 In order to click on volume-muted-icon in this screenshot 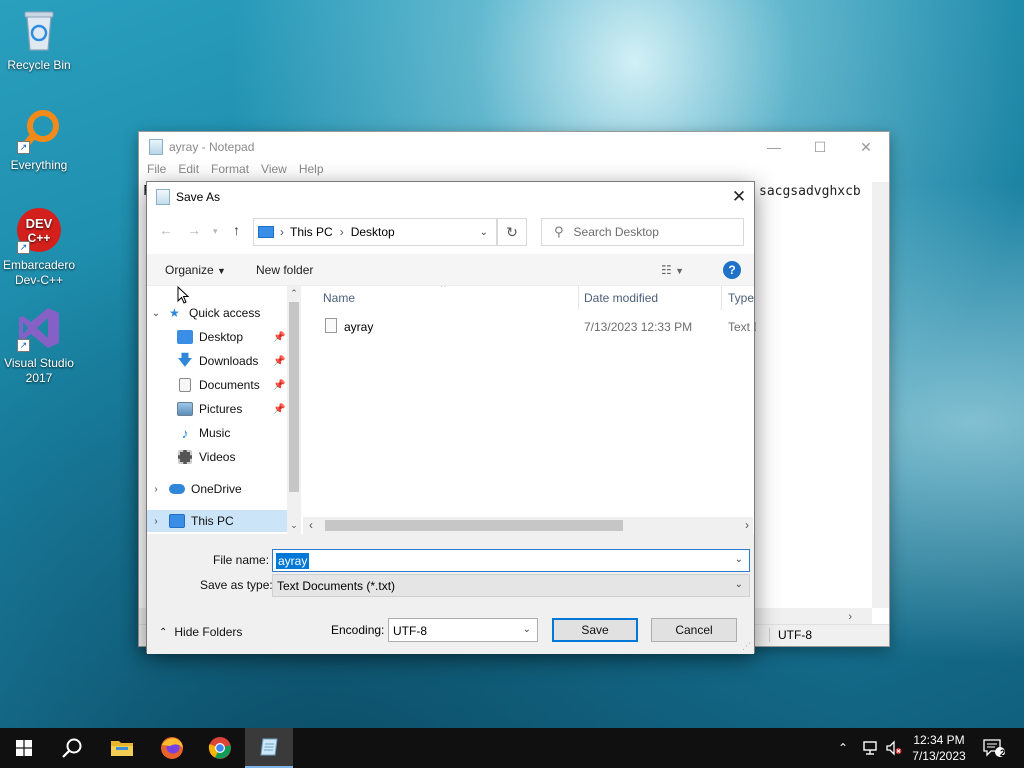, I will do `click(894, 748)`.